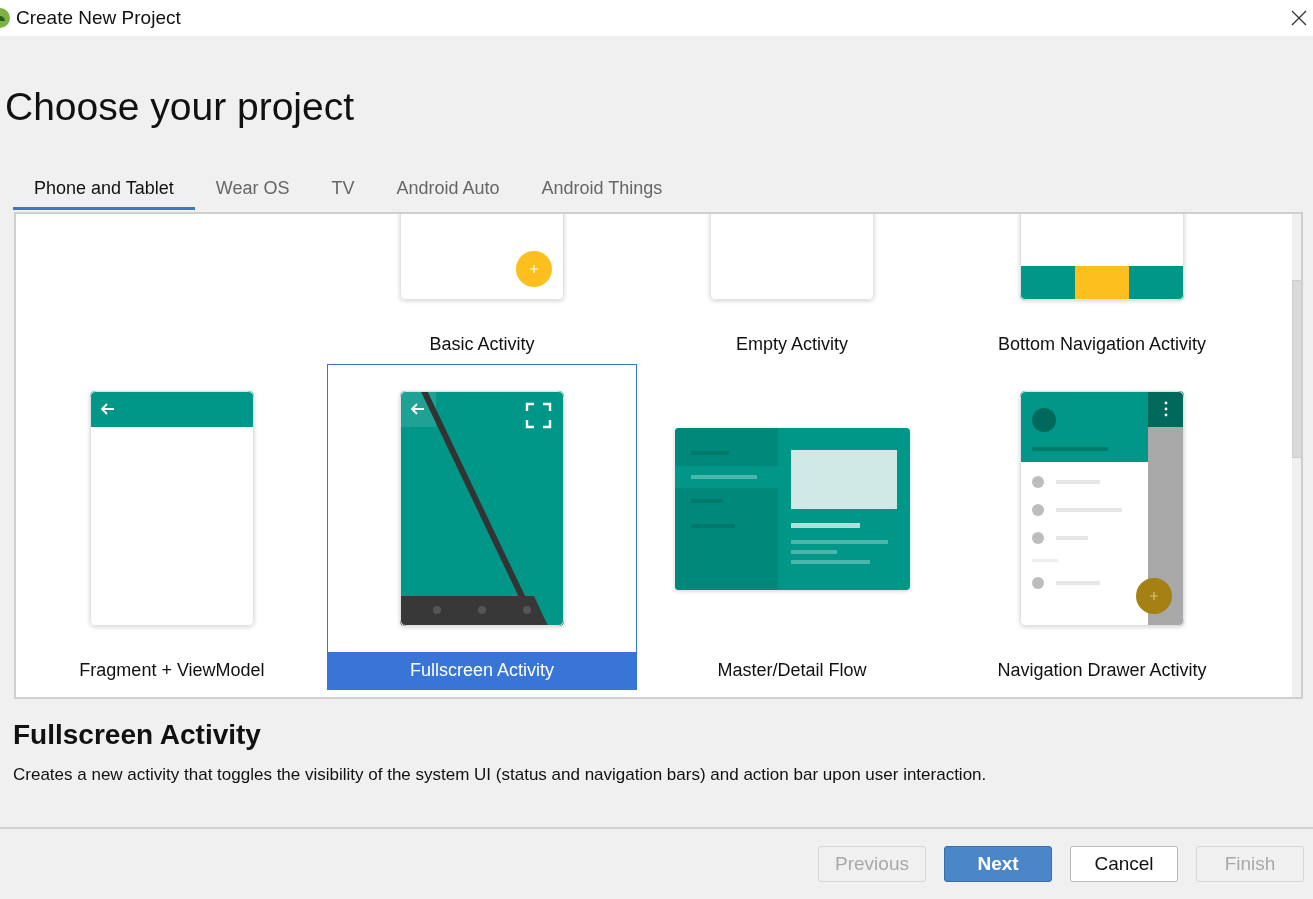  I want to click on close-icon, so click(1299, 18).